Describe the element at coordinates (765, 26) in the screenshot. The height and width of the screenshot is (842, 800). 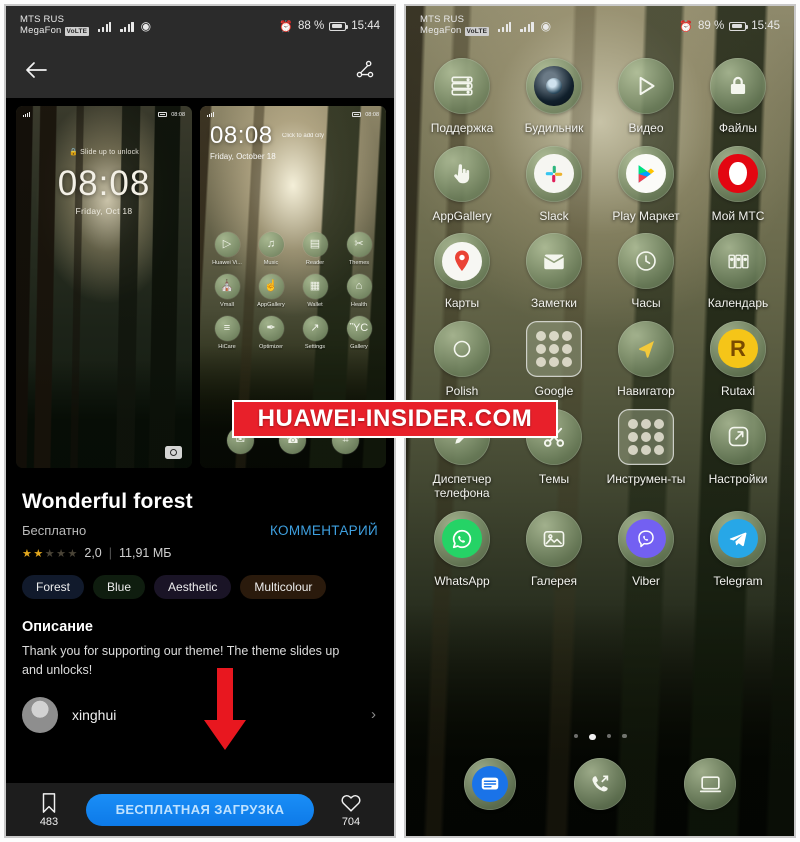
I see `status-clock: 15:45` at that location.